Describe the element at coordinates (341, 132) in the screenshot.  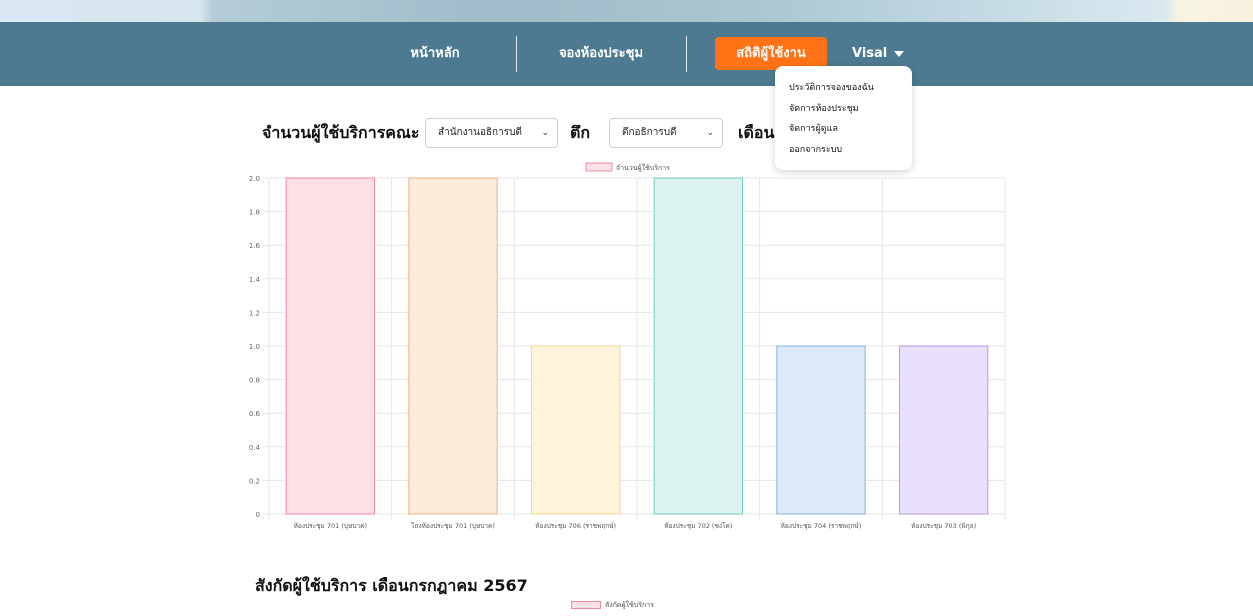
I see `count-label: จำนวนผู้ใช้บริการคณะ` at that location.